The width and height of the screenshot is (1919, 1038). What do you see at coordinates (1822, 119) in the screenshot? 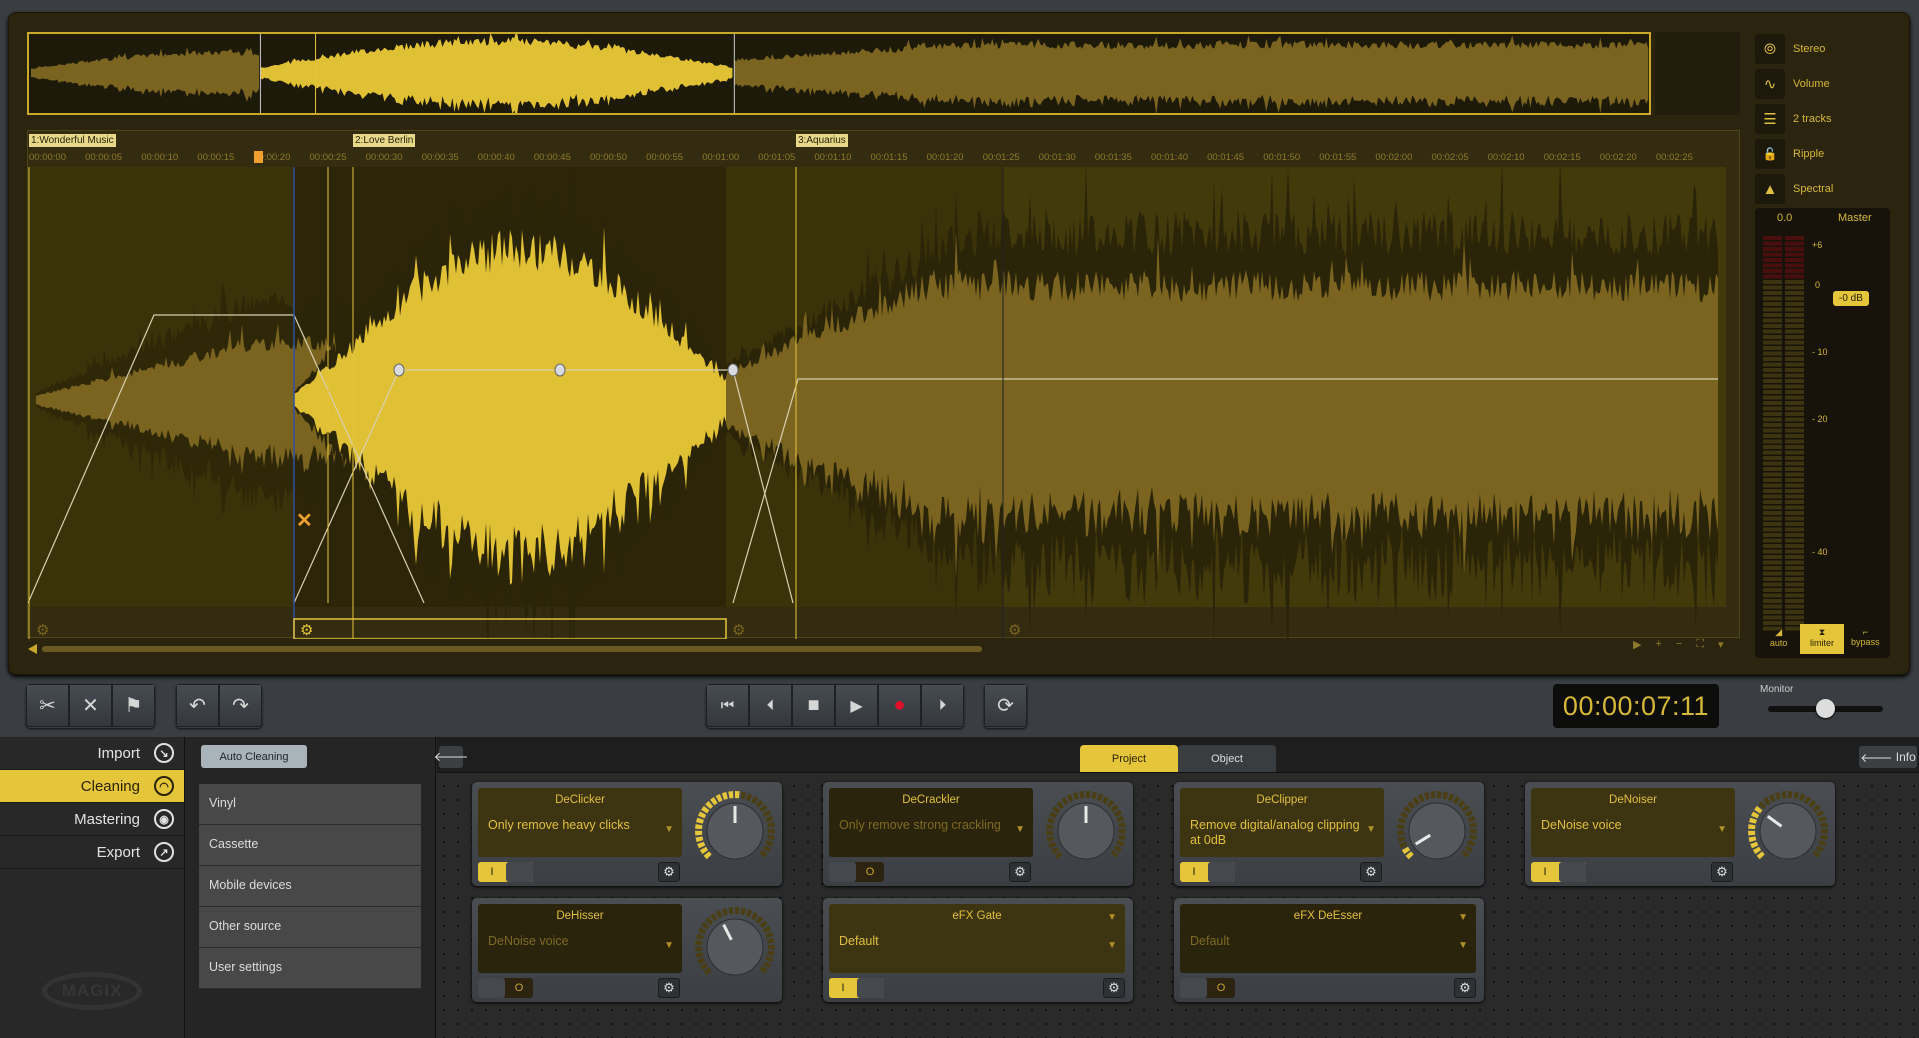
I see `mode-two-tracks: ☰ 2 tracks` at bounding box center [1822, 119].